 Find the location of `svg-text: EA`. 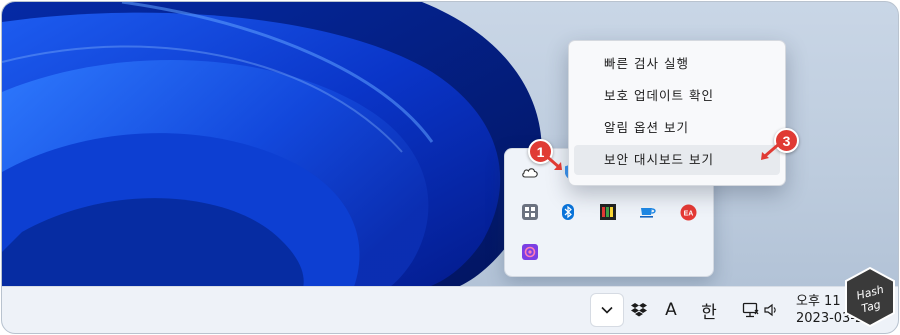

svg-text: EA is located at coordinates (688, 213).